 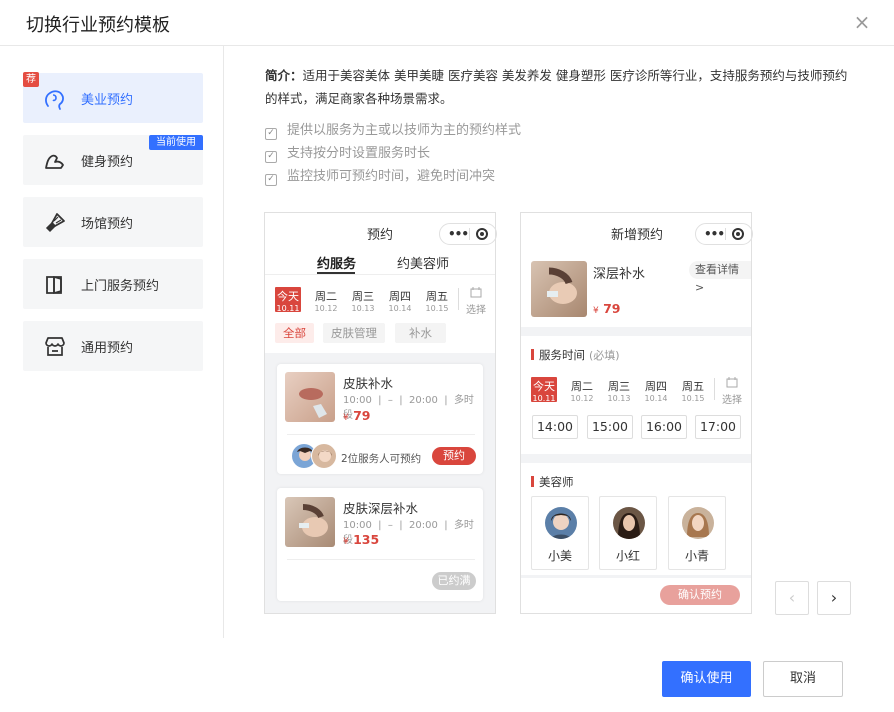 What do you see at coordinates (560, 533) in the screenshot?
I see `beautician-card: 小美` at bounding box center [560, 533].